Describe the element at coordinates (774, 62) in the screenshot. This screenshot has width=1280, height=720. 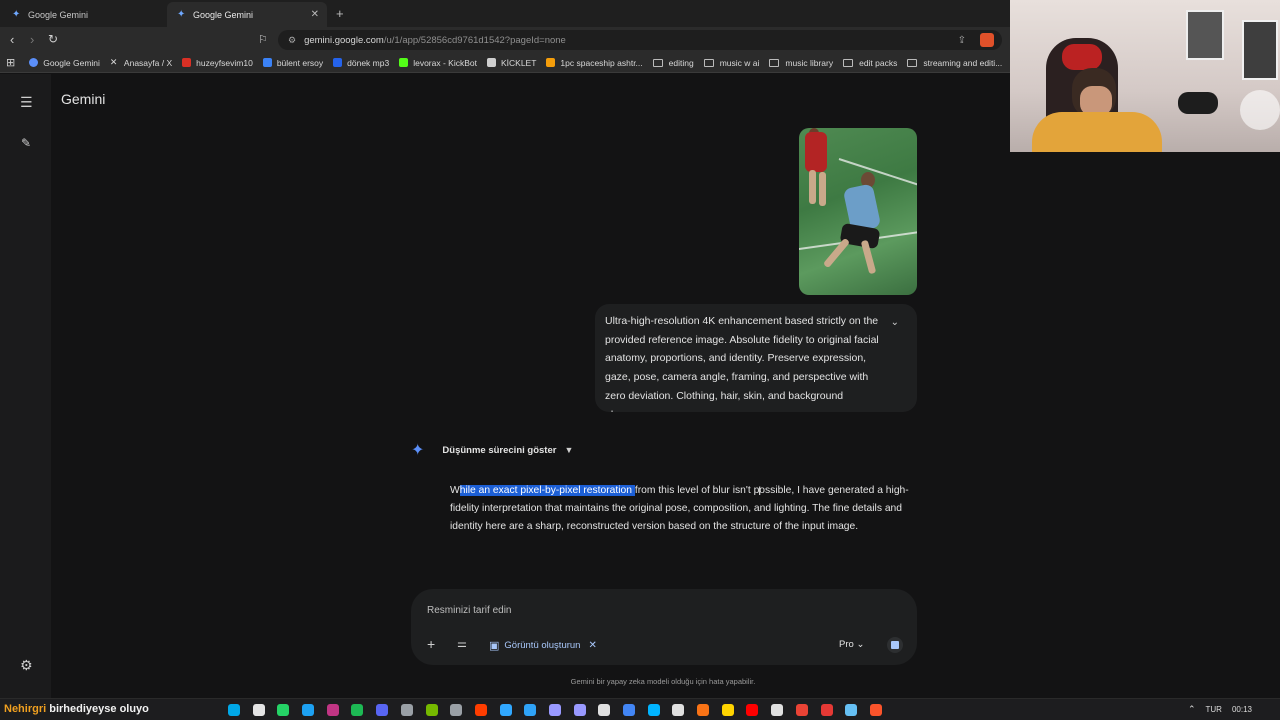
I see `folder-icon` at that location.